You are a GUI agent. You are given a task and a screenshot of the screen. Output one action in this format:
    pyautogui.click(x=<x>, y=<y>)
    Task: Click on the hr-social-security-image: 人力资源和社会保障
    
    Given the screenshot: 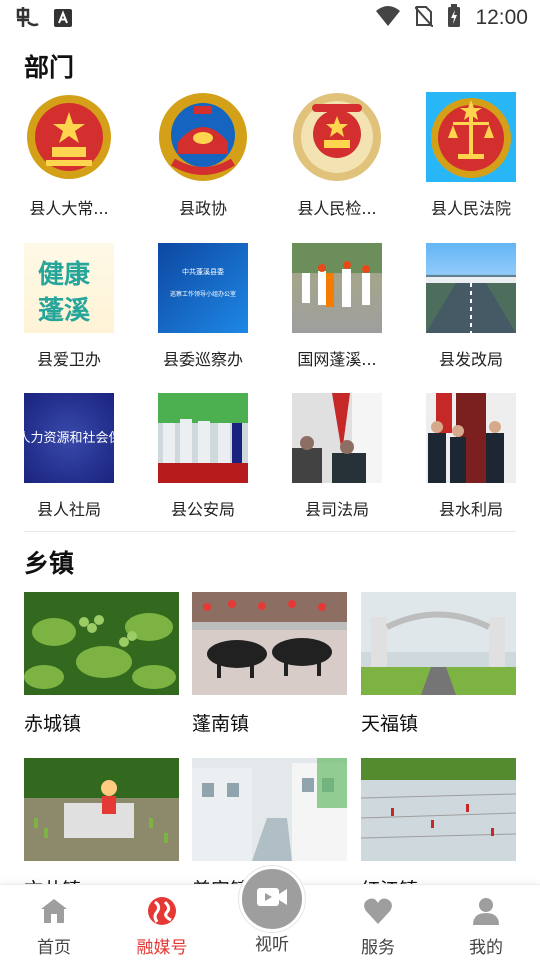 What is the action you would take?
    pyautogui.click(x=69, y=438)
    